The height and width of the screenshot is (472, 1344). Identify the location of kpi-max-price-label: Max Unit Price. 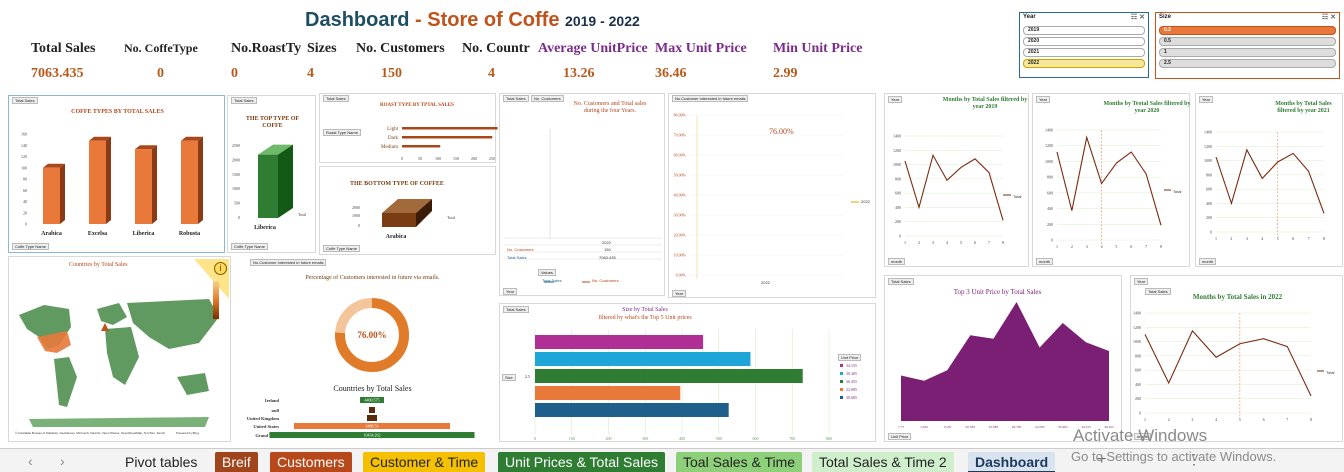
(701, 48).